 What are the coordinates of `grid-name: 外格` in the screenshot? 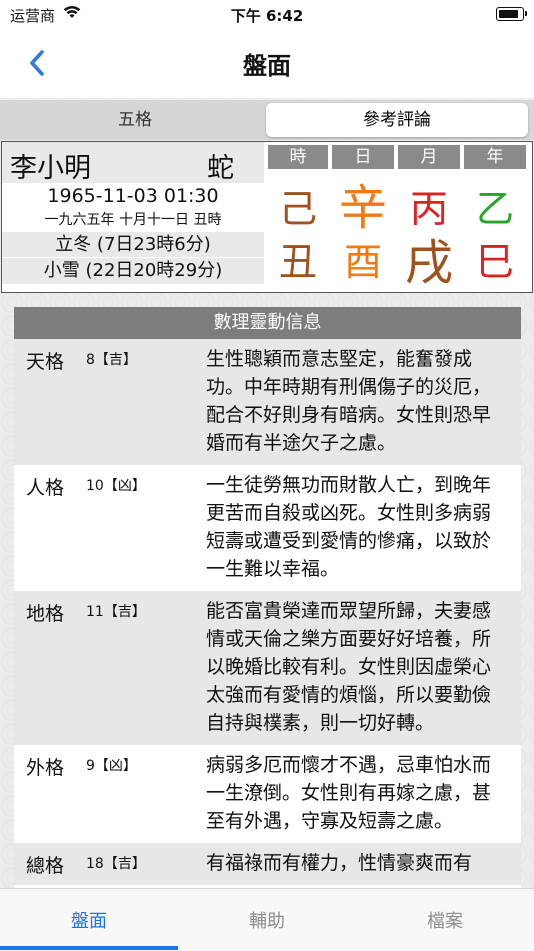 It's located at (45, 768).